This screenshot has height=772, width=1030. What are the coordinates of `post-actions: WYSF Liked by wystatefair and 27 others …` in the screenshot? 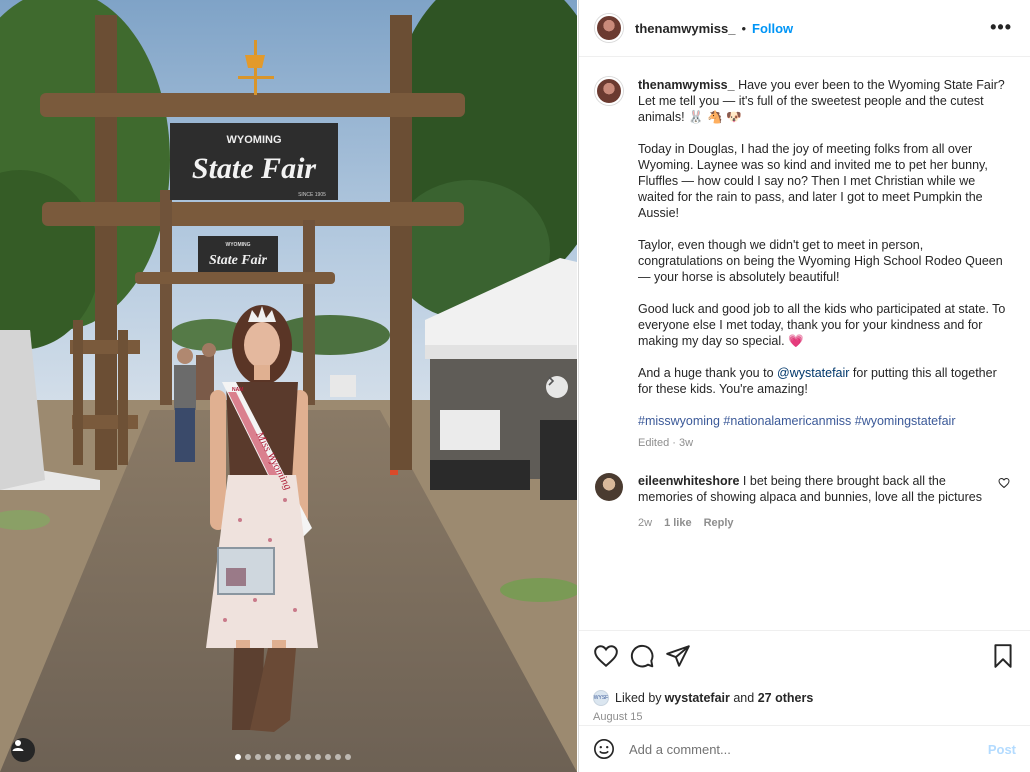 It's located at (804, 677).